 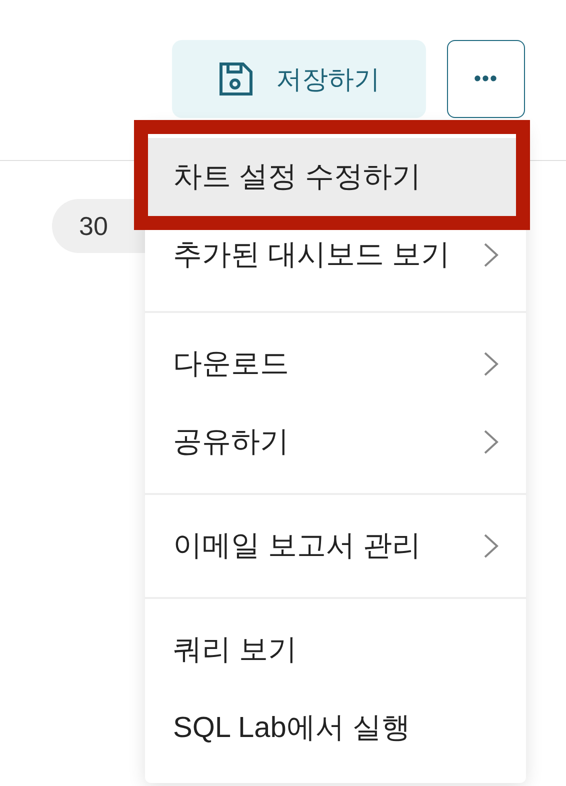 I want to click on menu-item: SQL Lab에서 실행, so click(x=335, y=728).